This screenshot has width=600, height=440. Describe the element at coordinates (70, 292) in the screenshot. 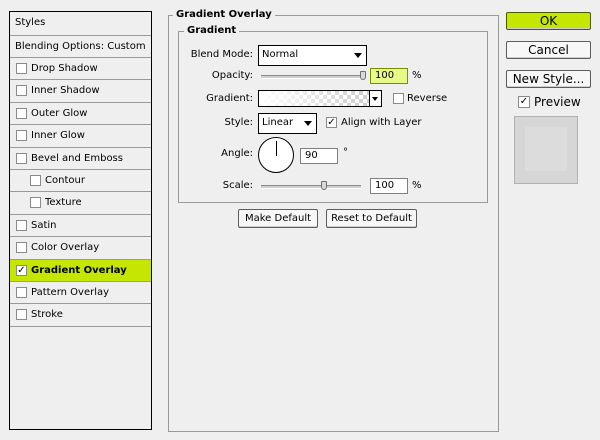

I see `sidebar-item-label: Pattern Overlay` at that location.